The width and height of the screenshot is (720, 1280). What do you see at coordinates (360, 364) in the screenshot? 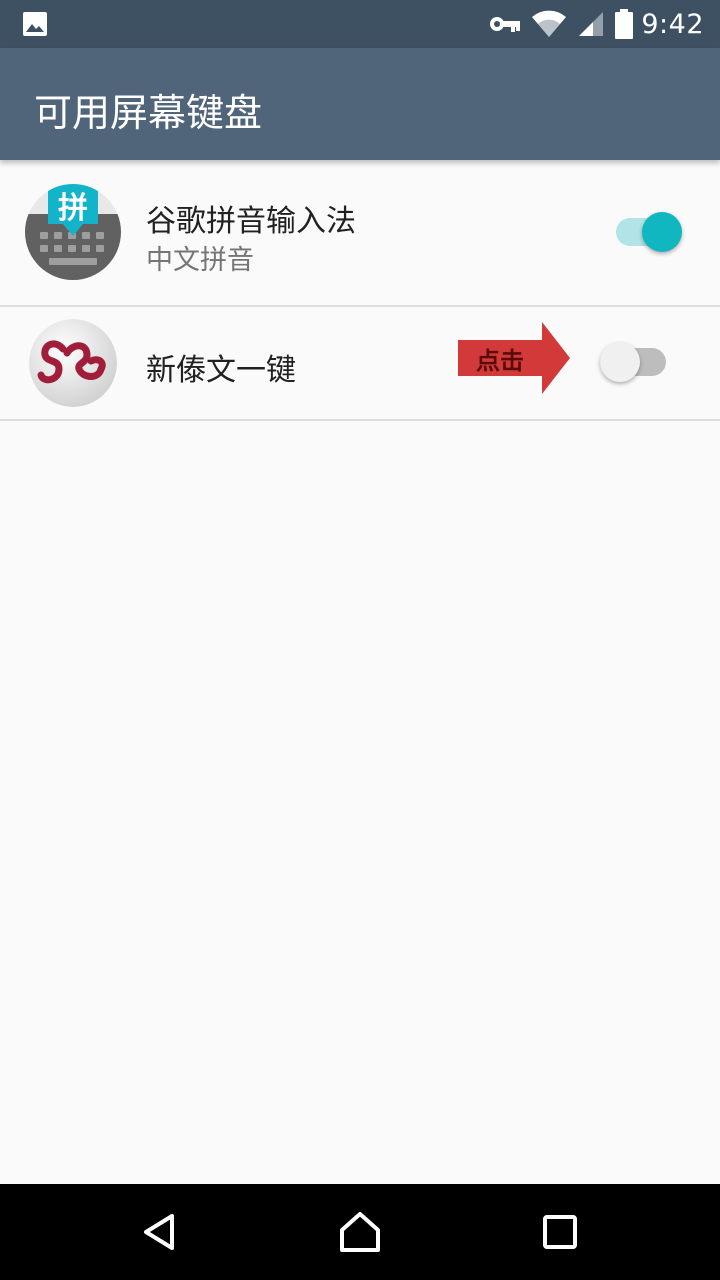
I see `keyboard-row-new-tai-lue: 新傣文一键 点击` at bounding box center [360, 364].